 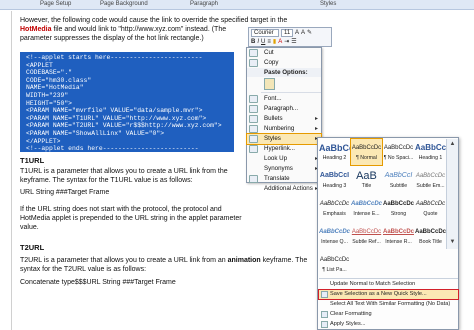 I want to click on paragraph-icon, so click(x=253, y=109).